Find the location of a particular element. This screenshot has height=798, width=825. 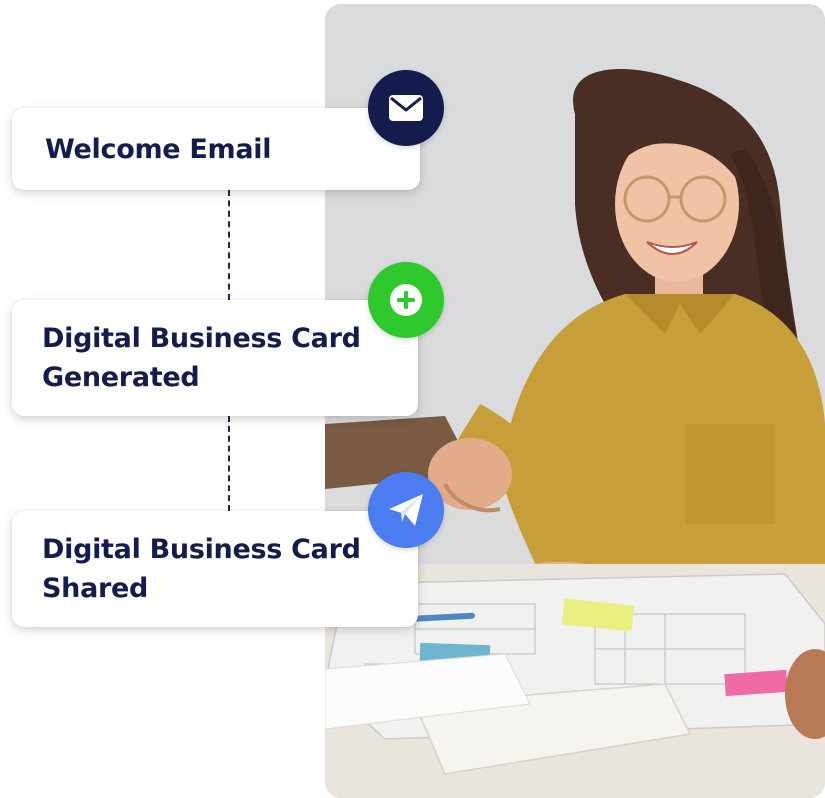

paper-plane-icon is located at coordinates (406, 510).